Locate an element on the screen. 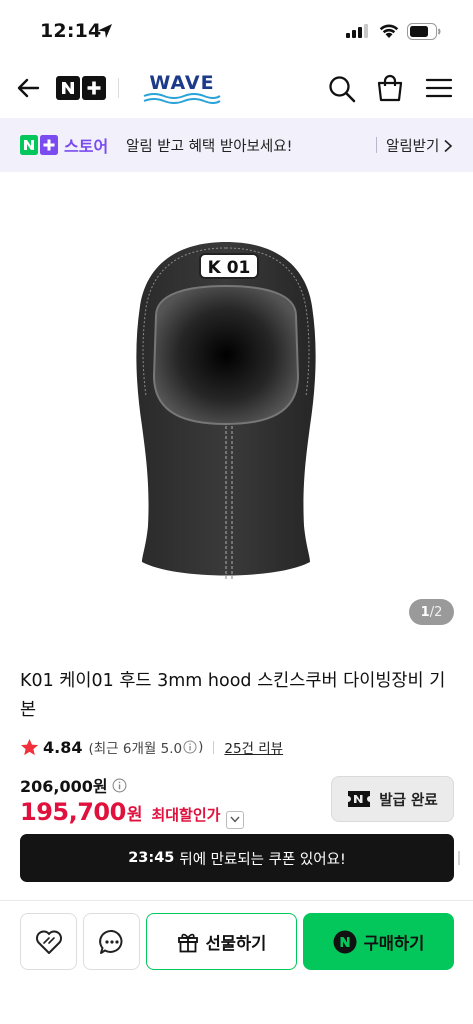 This screenshot has width=473, height=1024. svg-text: K 01 is located at coordinates (229, 268).